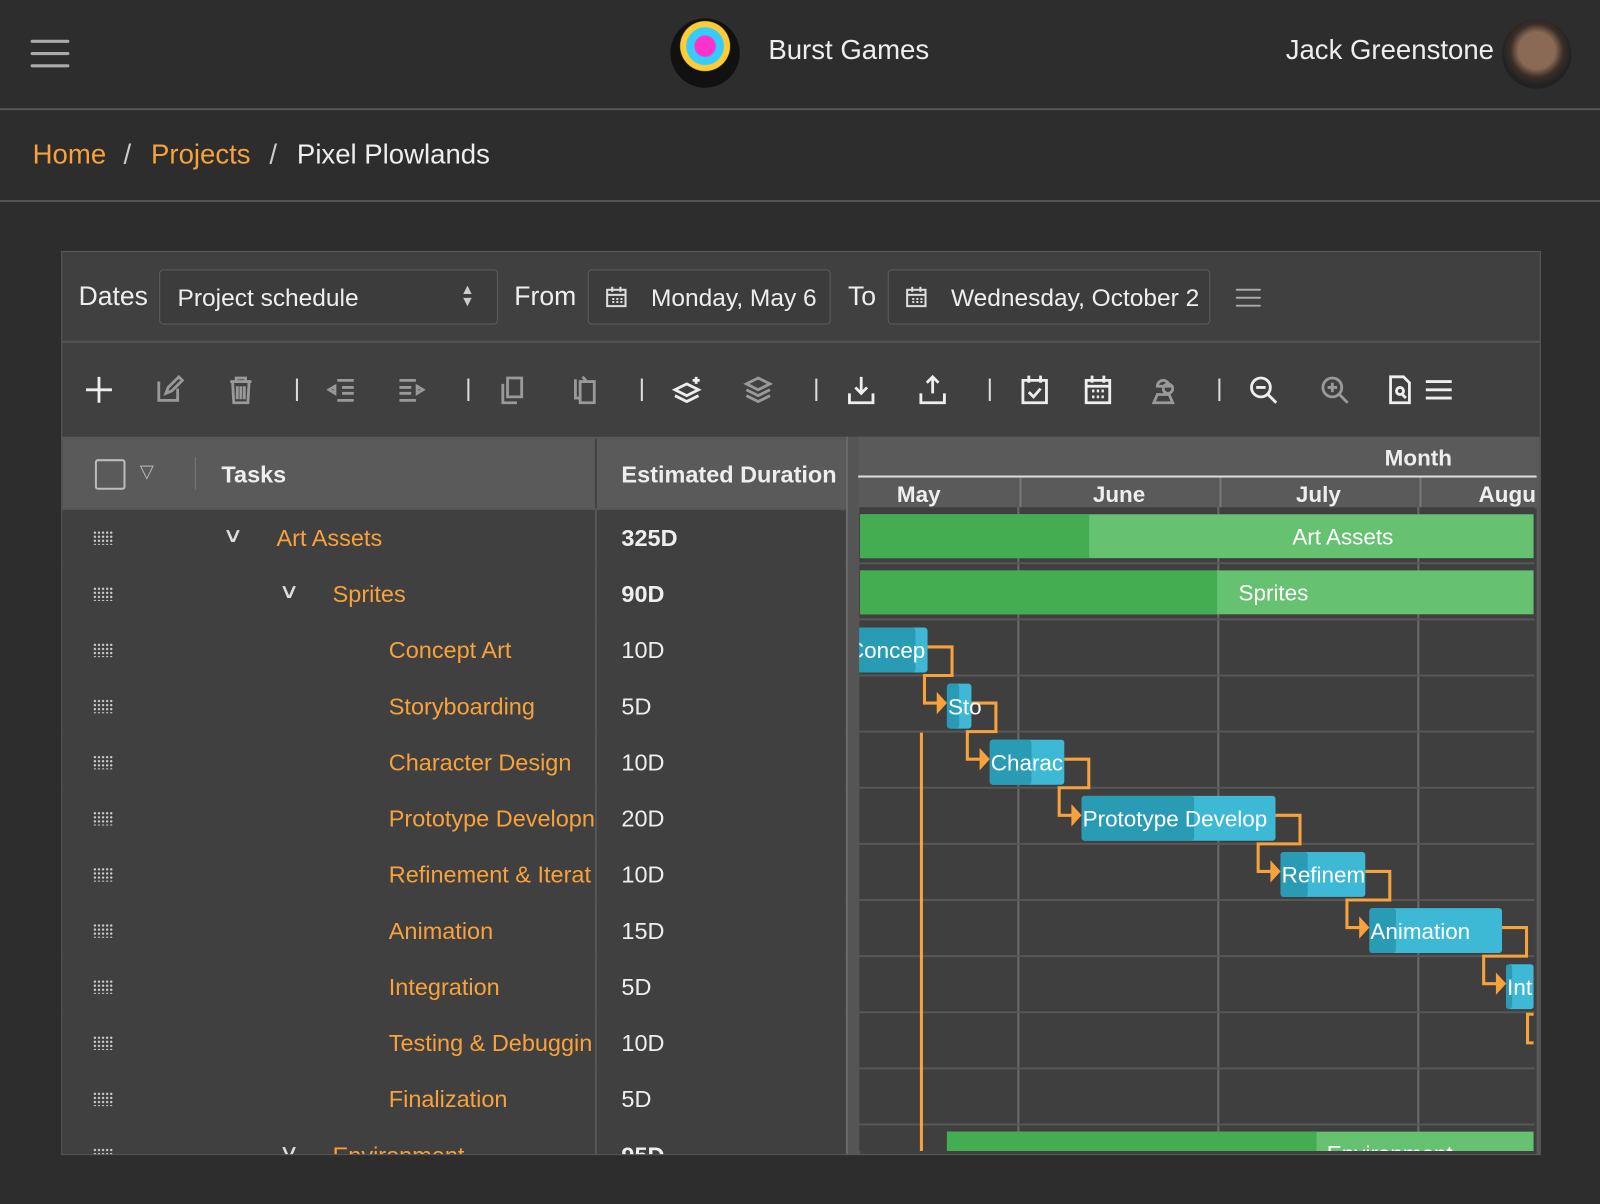 The height and width of the screenshot is (1204, 1600). I want to click on task-name: Testing & Debuggin, so click(492, 1043).